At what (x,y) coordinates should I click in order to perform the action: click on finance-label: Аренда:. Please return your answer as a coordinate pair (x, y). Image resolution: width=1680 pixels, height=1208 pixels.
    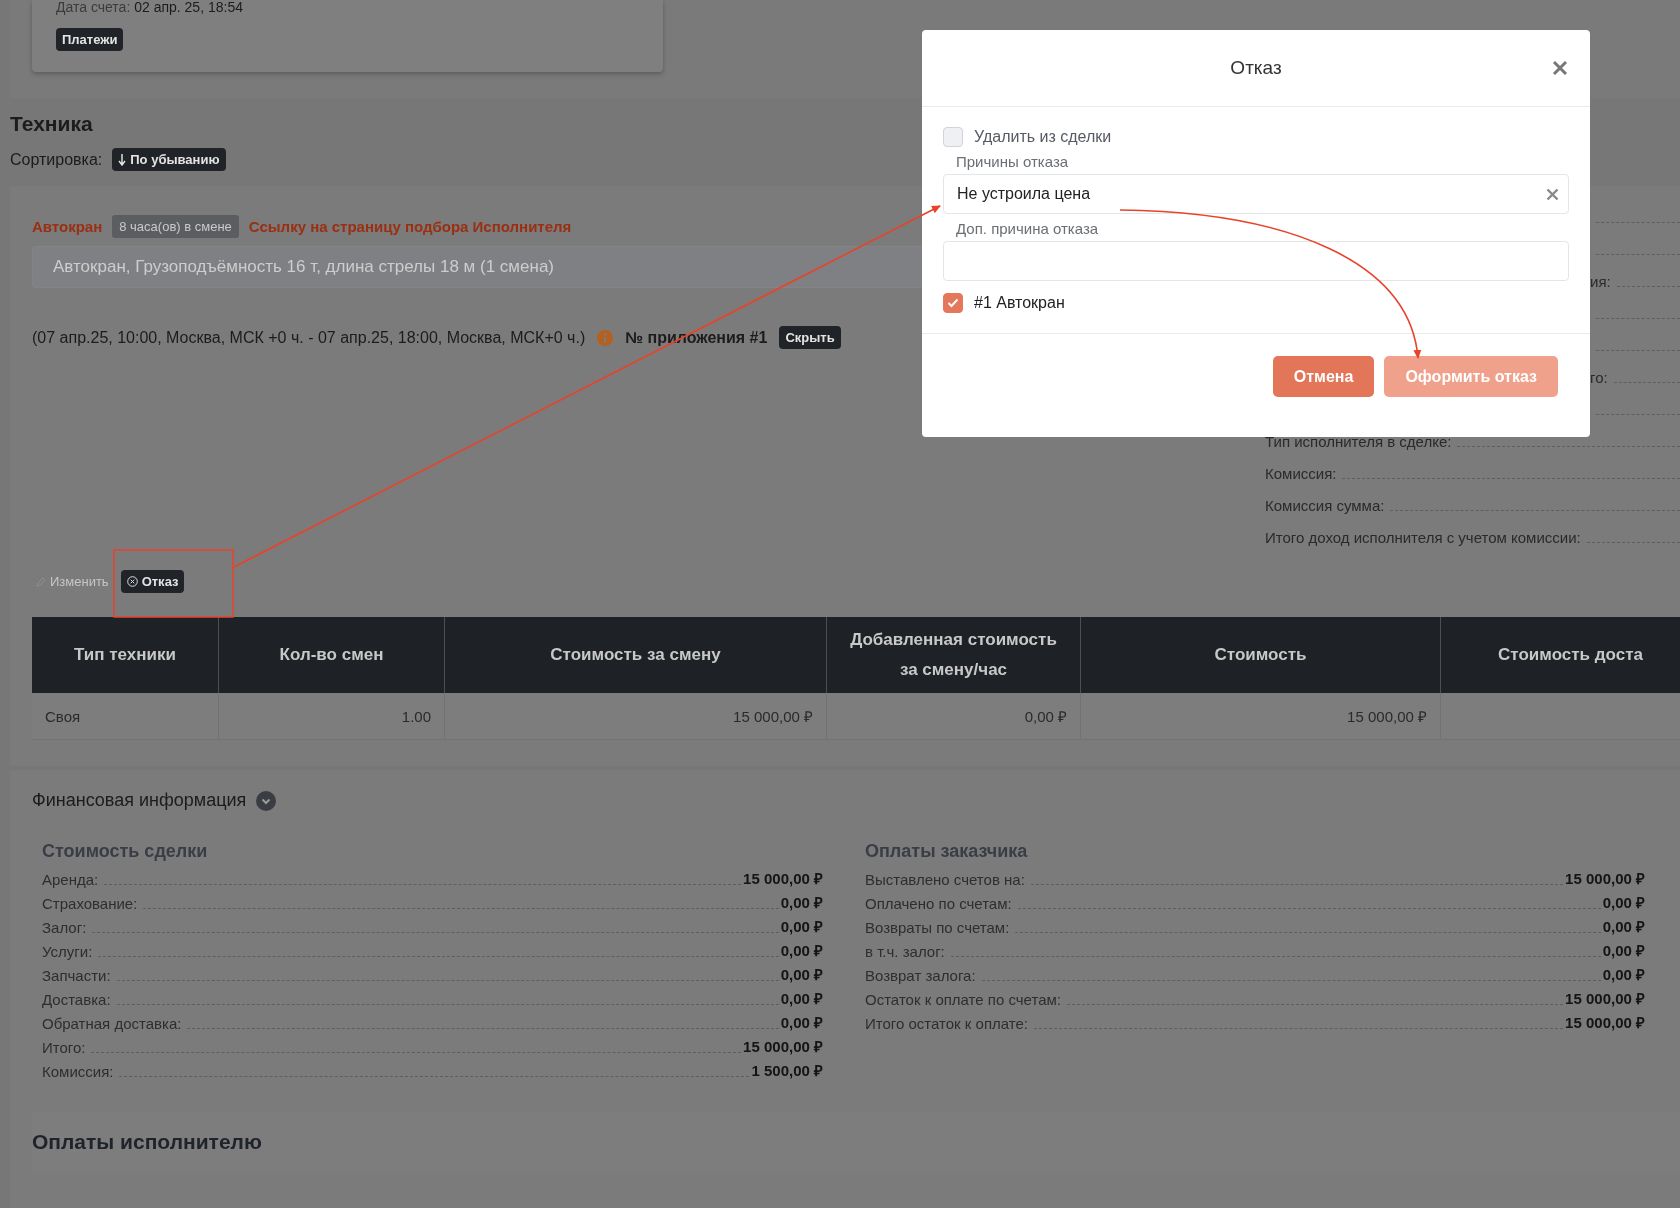
    Looking at the image, I should click on (70, 879).